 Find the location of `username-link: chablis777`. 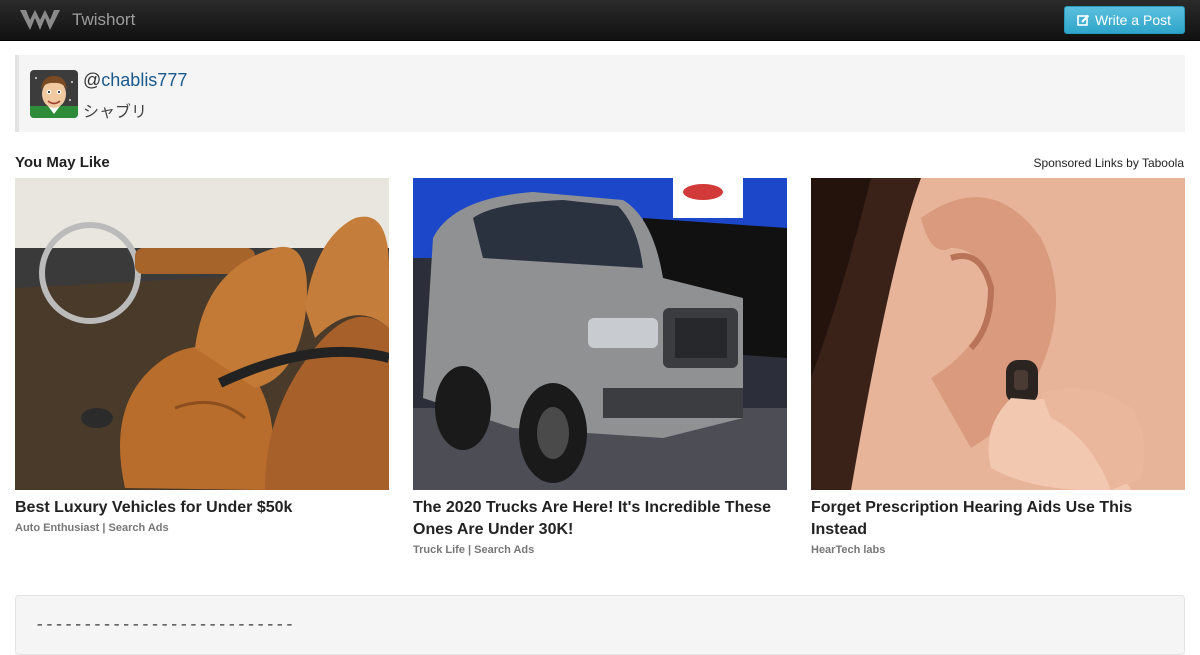

username-link: chablis777 is located at coordinates (144, 80).